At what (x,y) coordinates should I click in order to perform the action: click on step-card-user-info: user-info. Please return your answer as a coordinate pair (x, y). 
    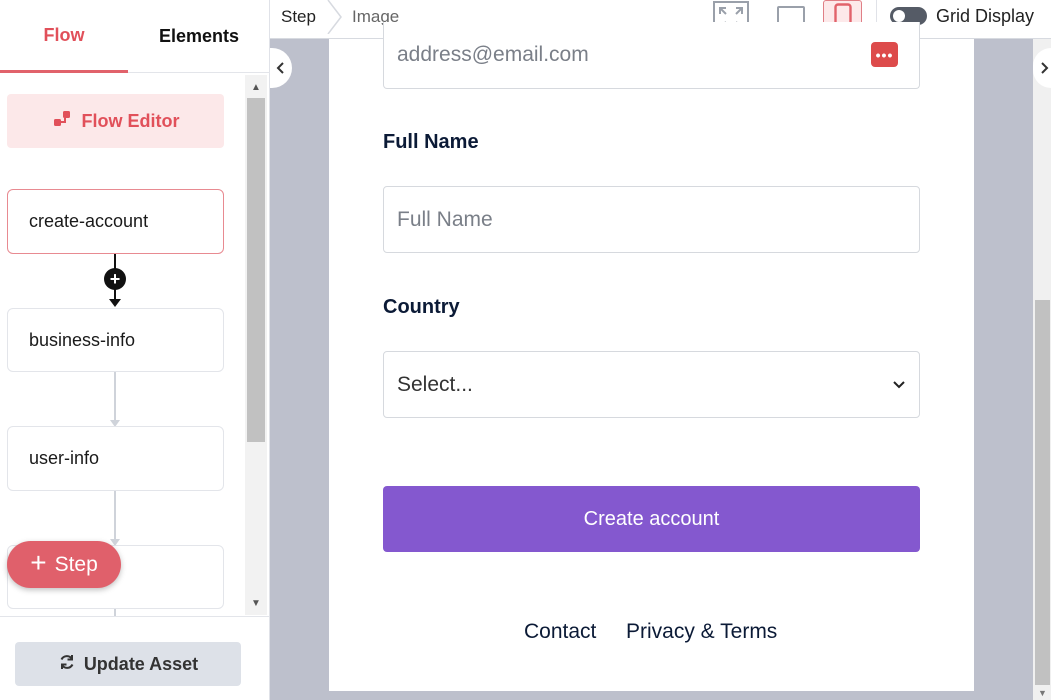
    Looking at the image, I should click on (115, 458).